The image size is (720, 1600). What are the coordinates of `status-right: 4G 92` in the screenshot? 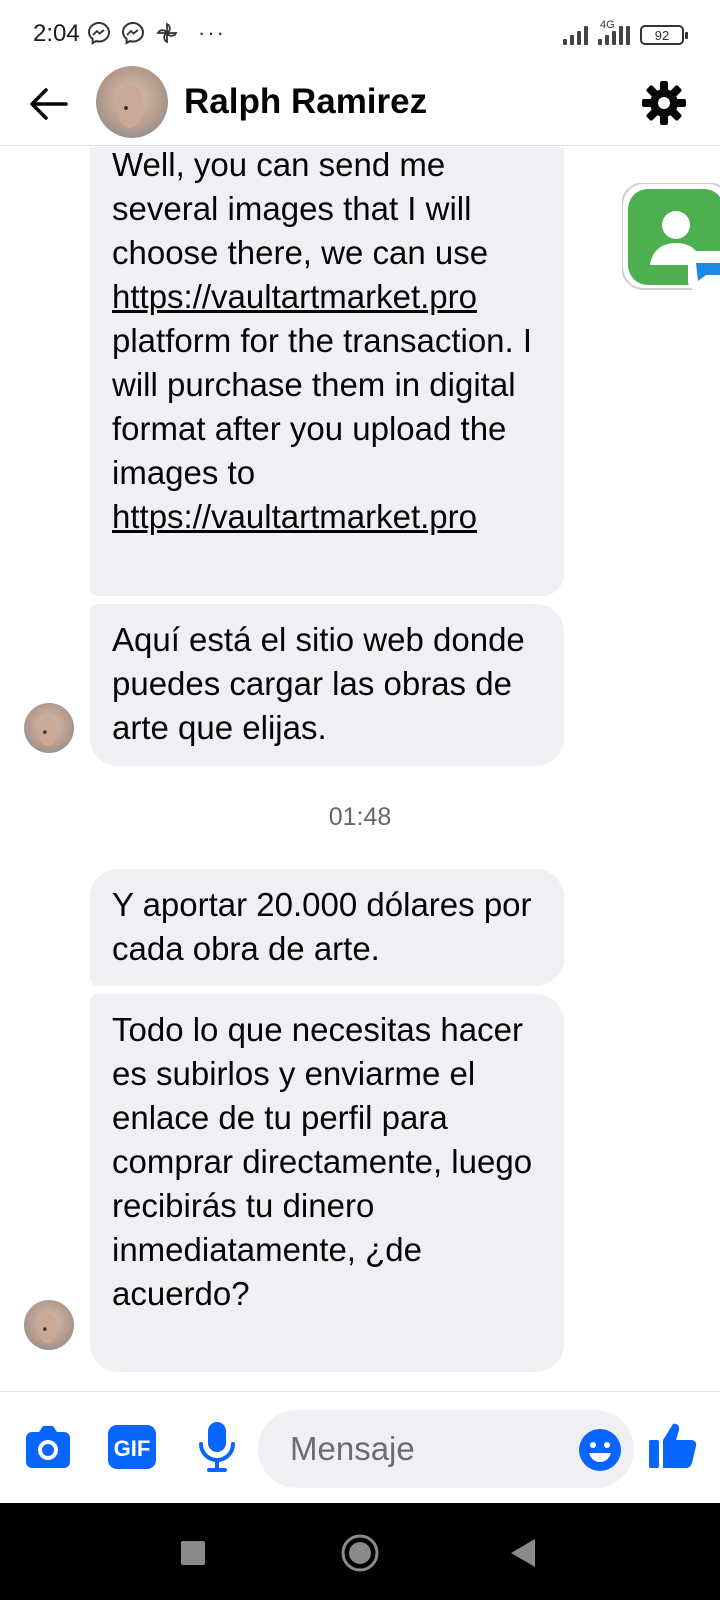 It's located at (625, 34).